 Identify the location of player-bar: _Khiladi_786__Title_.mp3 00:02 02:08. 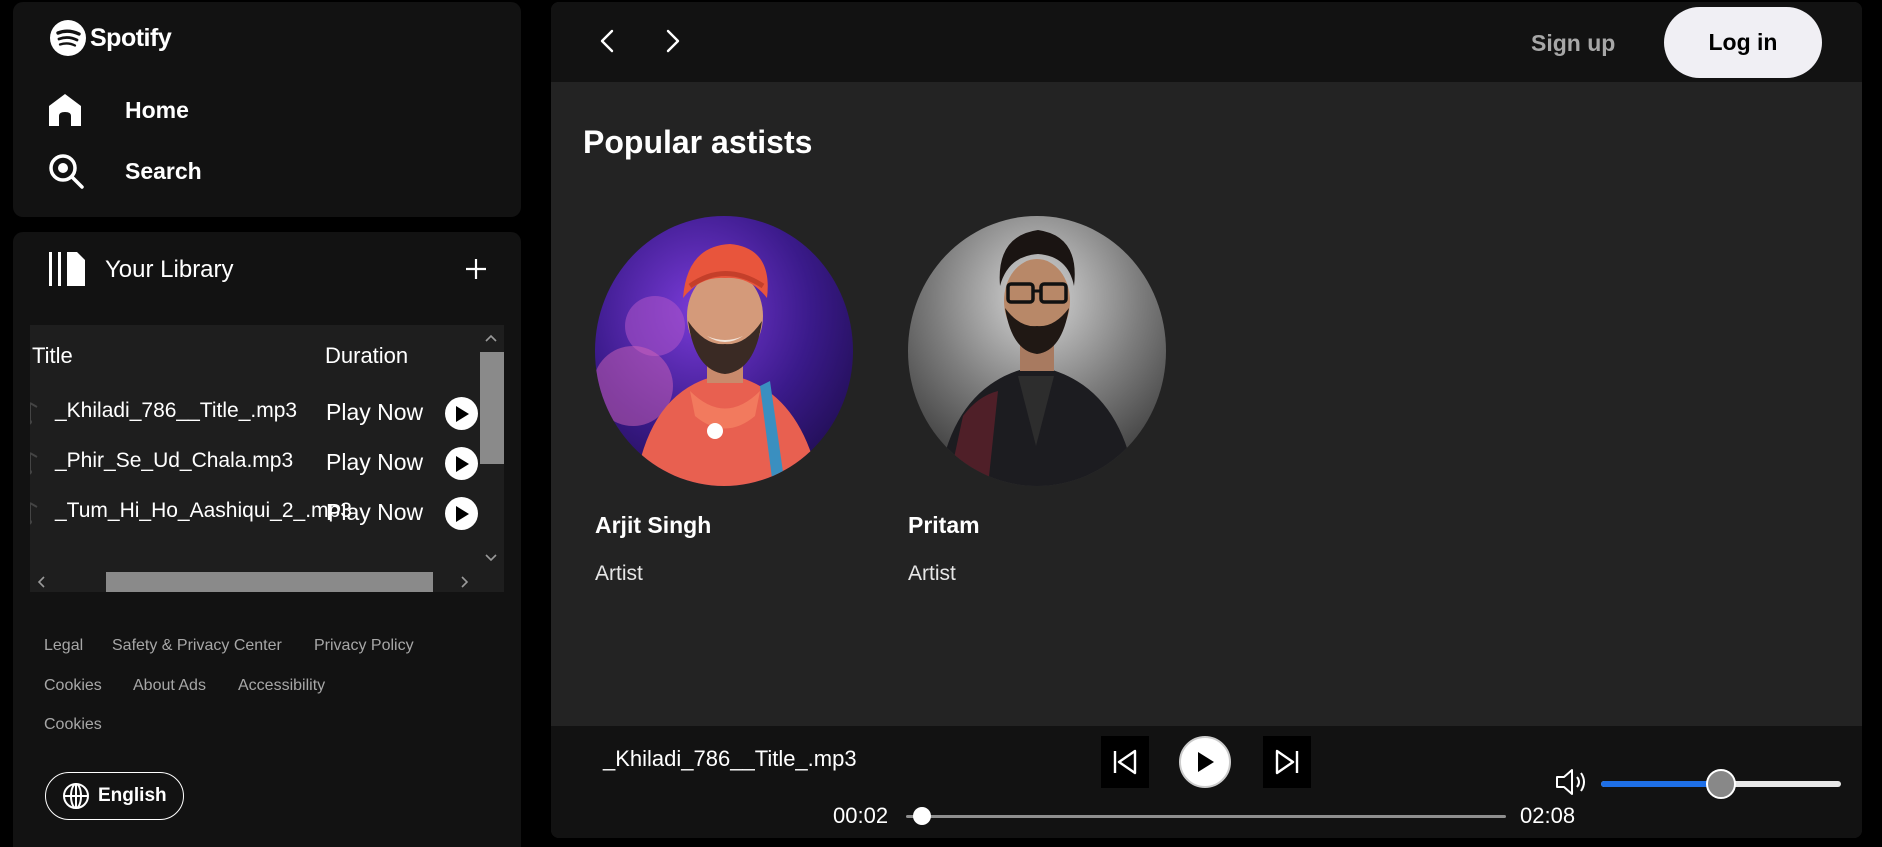
(1206, 782).